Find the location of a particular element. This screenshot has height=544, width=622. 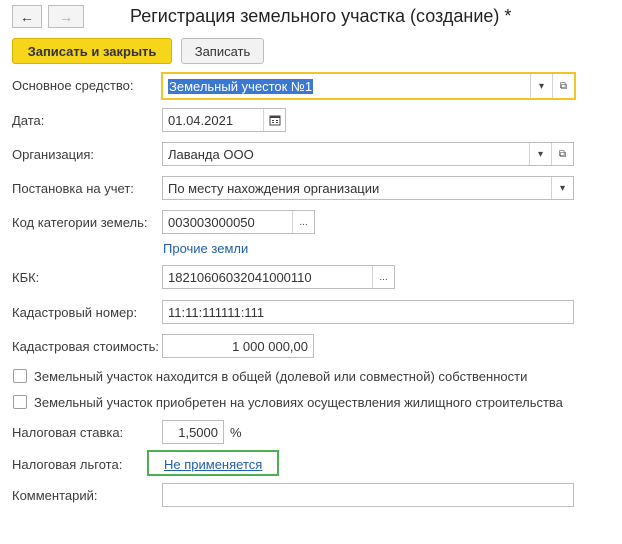

back-button: ← is located at coordinates (27, 16).